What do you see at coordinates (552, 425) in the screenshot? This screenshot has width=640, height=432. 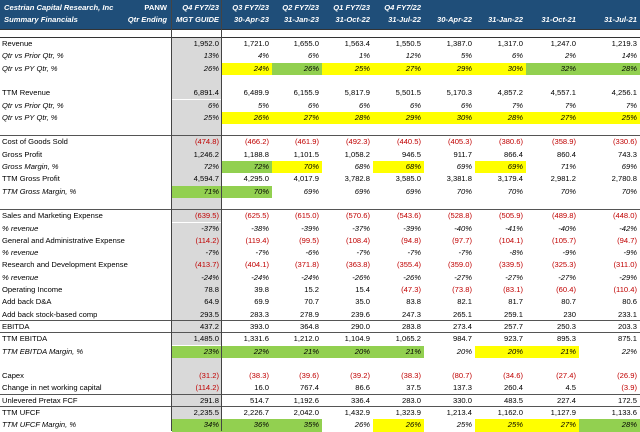 I see `table-cell: 27%` at bounding box center [552, 425].